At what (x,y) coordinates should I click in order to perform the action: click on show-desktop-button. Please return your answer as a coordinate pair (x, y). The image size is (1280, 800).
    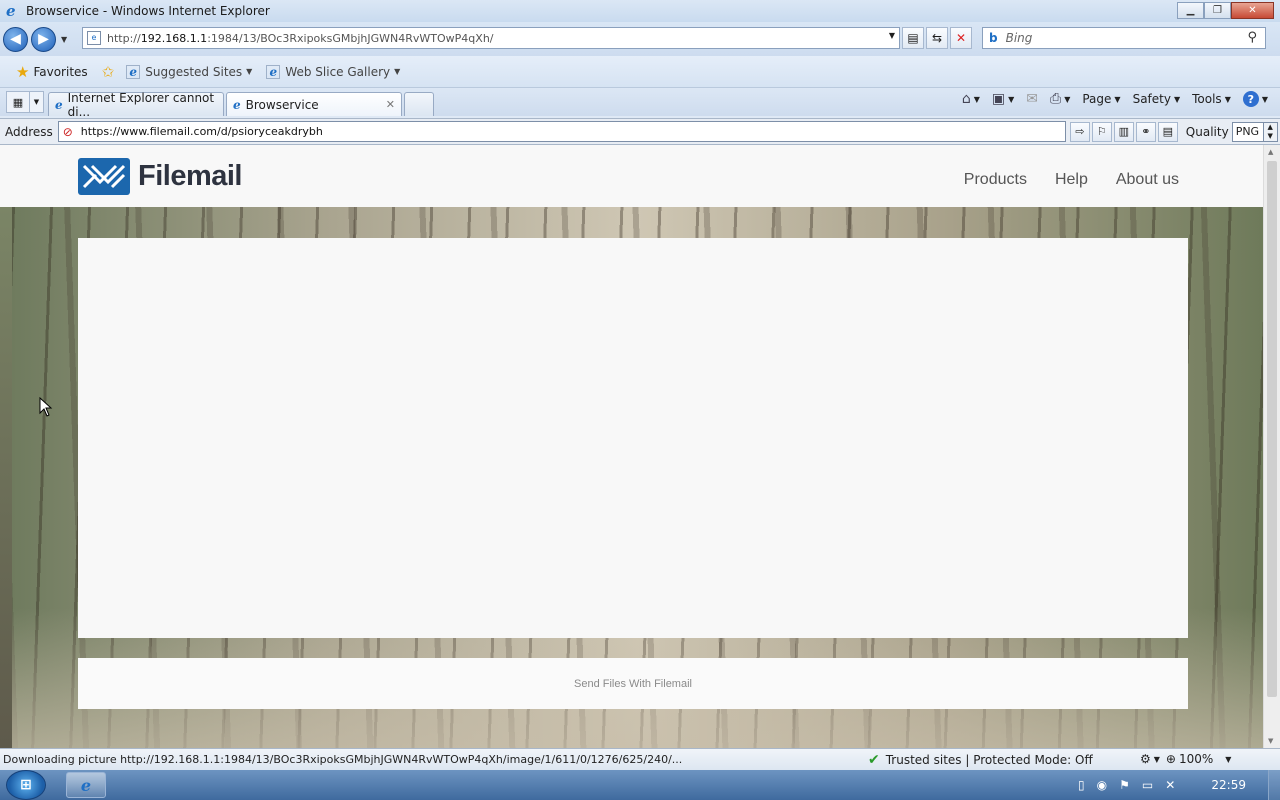
    Looking at the image, I should click on (1274, 785).